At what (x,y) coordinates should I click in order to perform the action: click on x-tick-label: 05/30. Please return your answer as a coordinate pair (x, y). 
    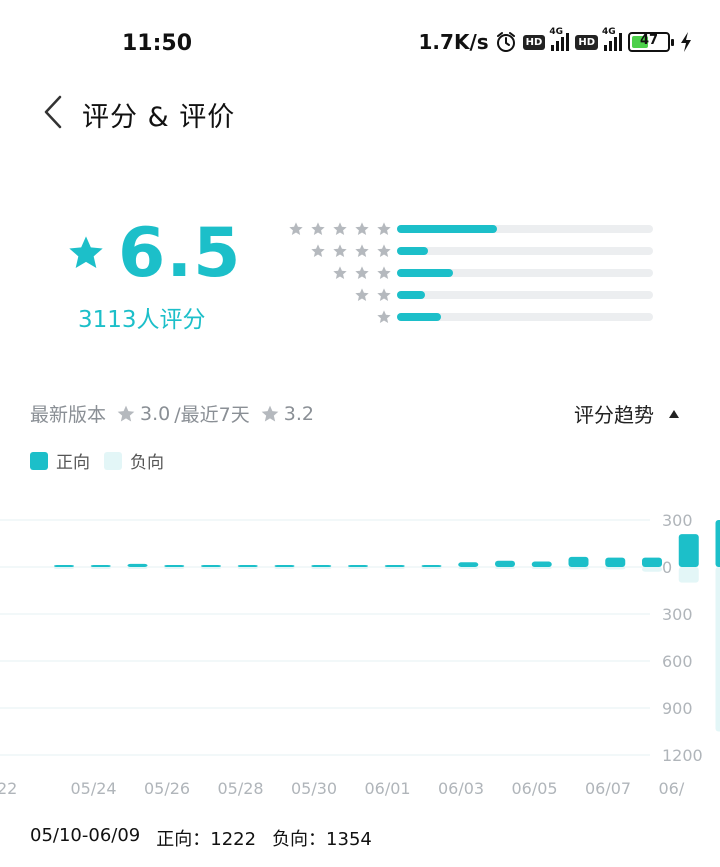
    Looking at the image, I should click on (314, 788).